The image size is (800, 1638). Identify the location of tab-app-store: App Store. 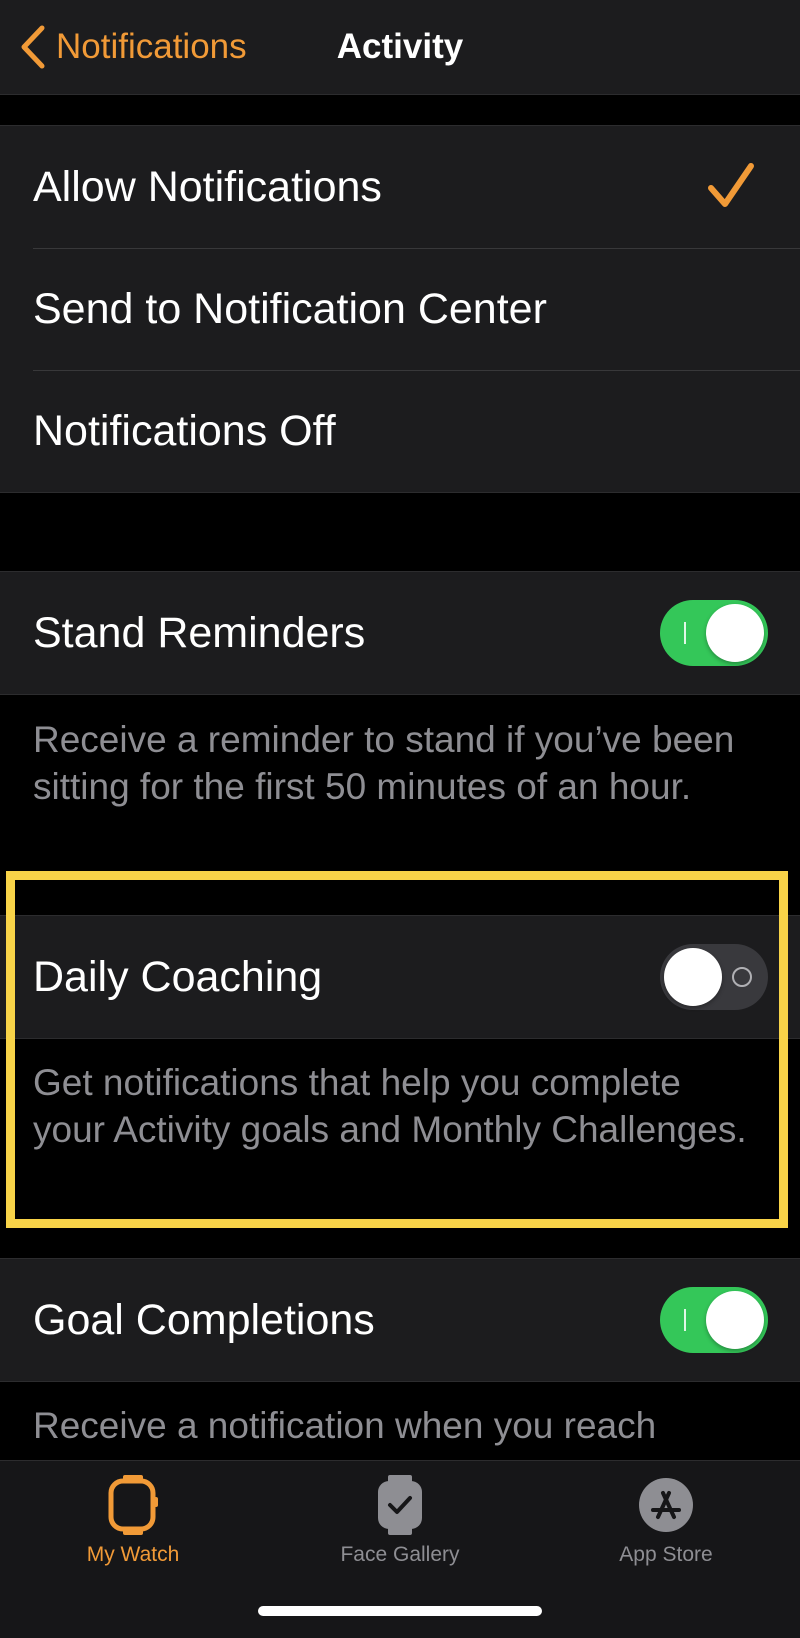
(666, 1520).